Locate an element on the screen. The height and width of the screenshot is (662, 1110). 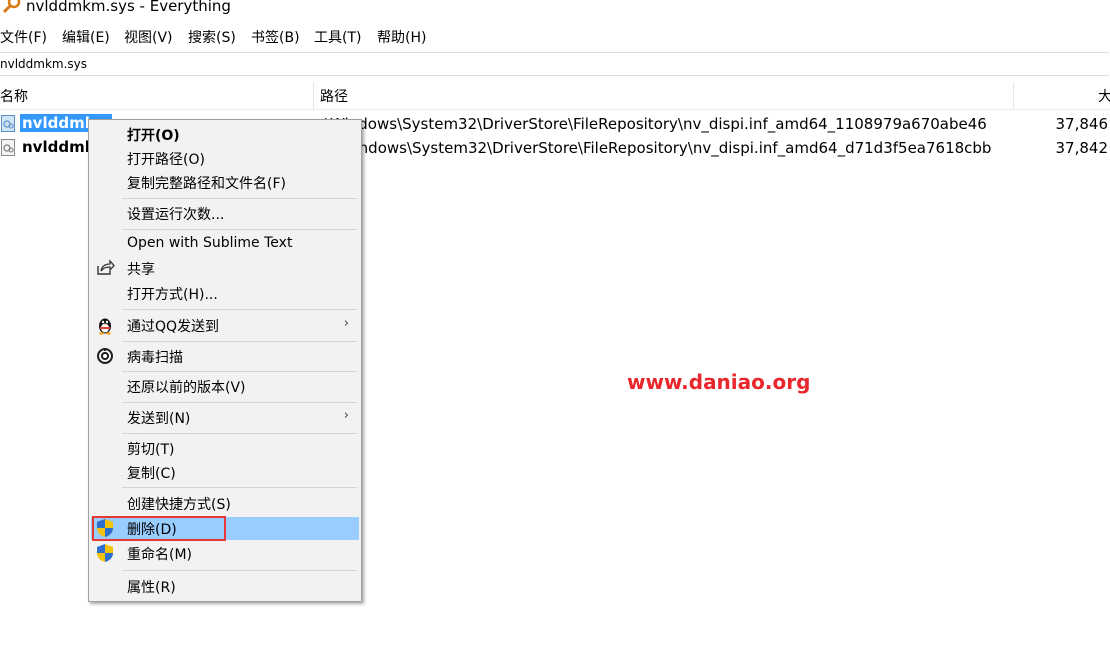
menu-item-copy-full-path: 复制完整路径和文件名(F) is located at coordinates (225, 182).